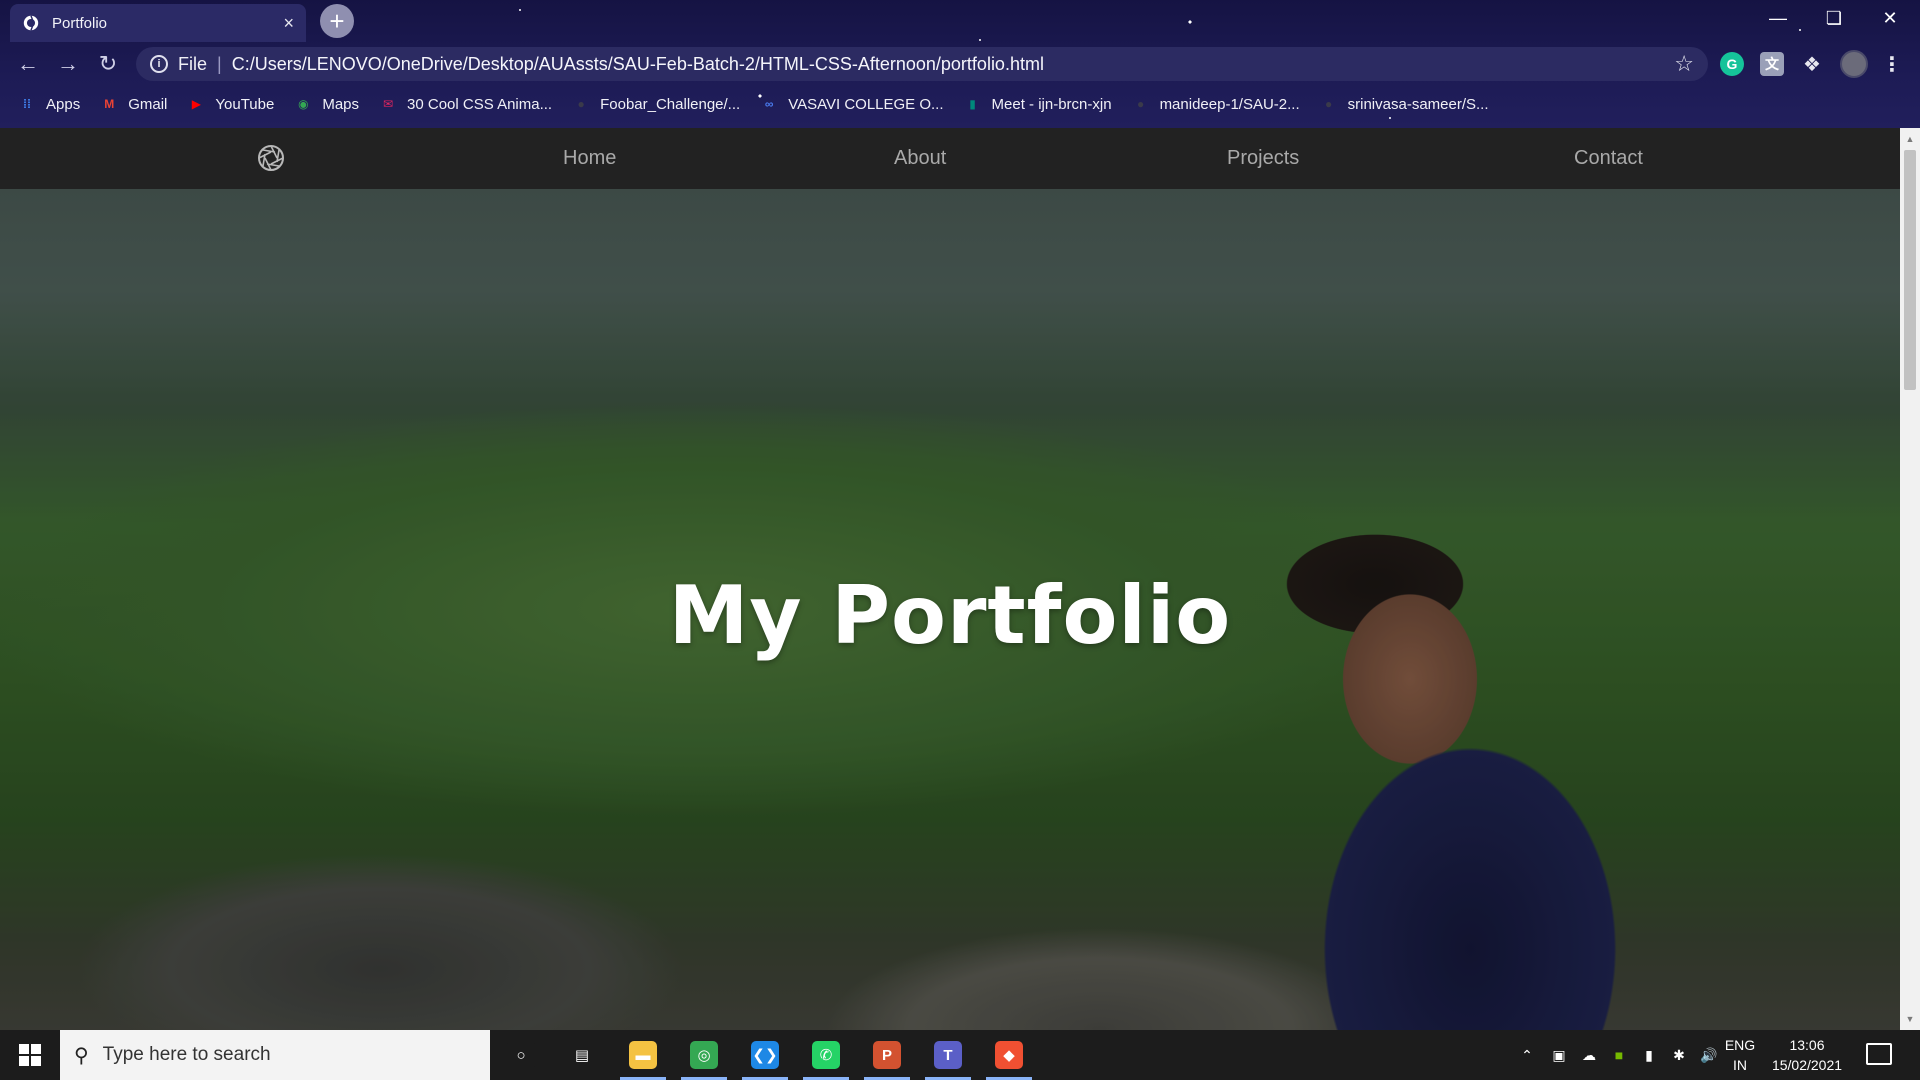 The height and width of the screenshot is (1080, 1920). I want to click on clock-date: 15/02/2021, so click(1807, 1065).